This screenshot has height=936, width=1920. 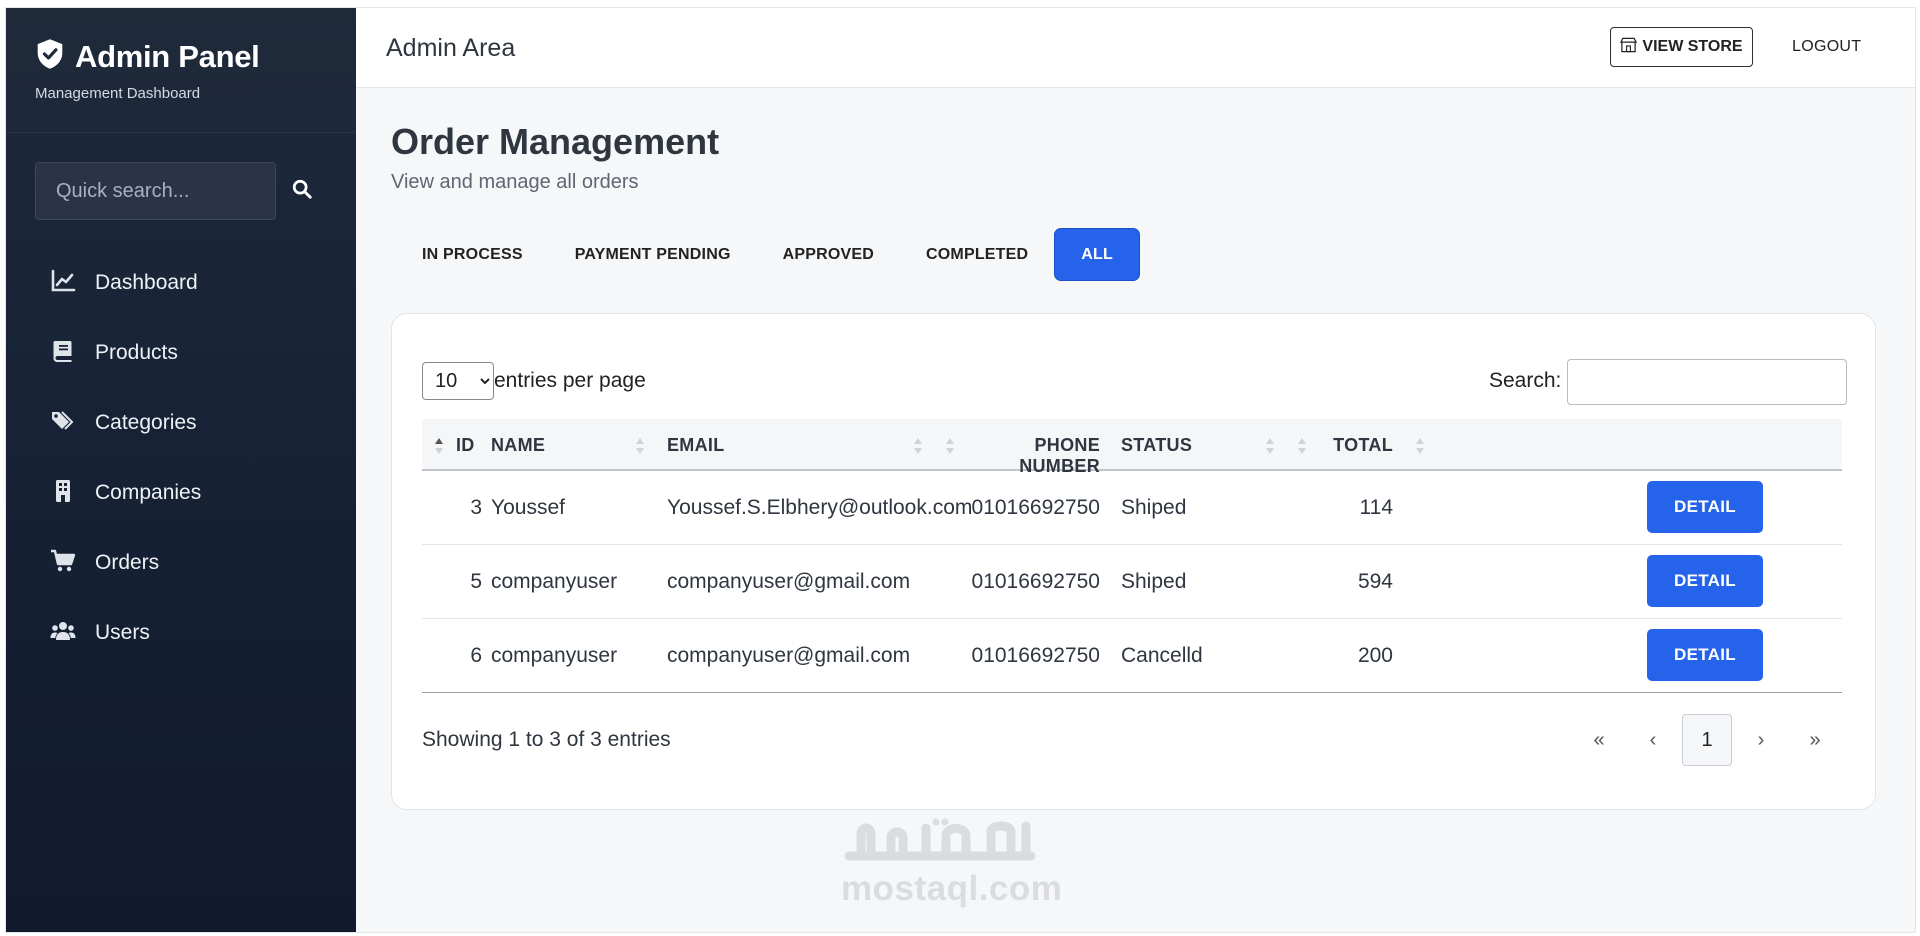 What do you see at coordinates (72, 283) in the screenshot?
I see `chart-line-icon` at bounding box center [72, 283].